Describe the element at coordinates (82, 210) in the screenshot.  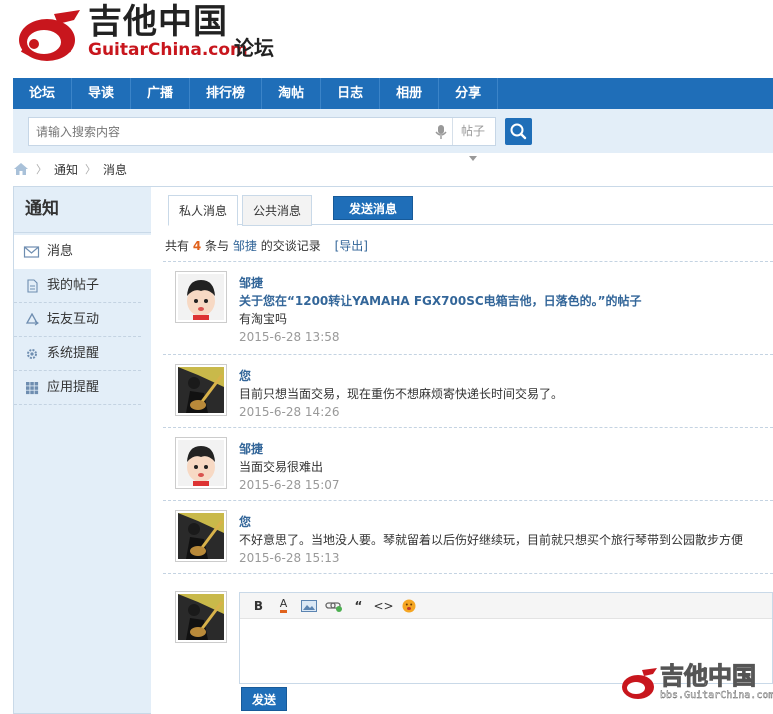
I see `sidebar-title: 通知` at that location.